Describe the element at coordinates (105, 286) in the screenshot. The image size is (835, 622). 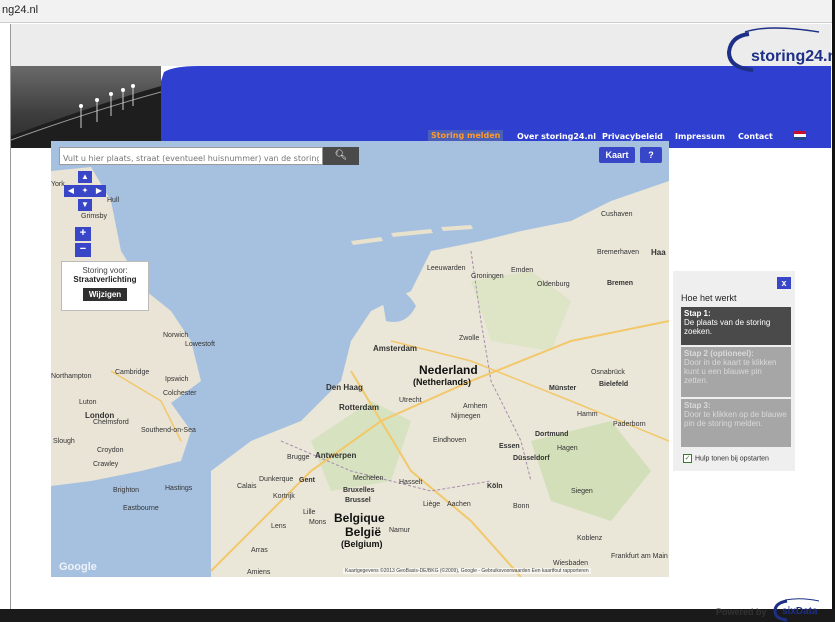
I see `storing-type-box: Storing voor: Straatverlichting Wijzigen` at that location.